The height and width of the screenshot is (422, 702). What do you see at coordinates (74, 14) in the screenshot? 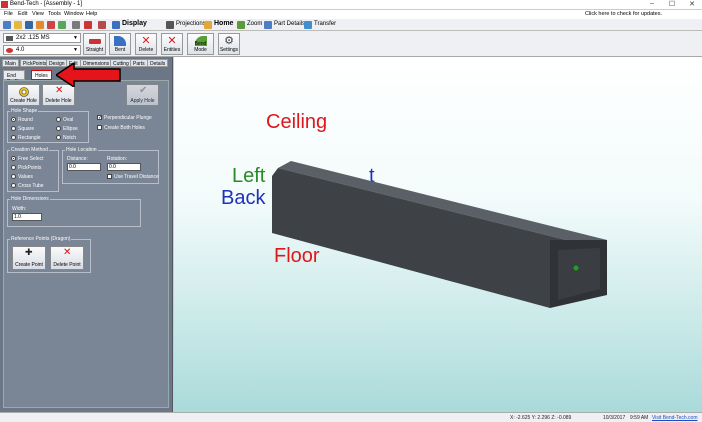
I see `menu-window: Window` at bounding box center [74, 14].